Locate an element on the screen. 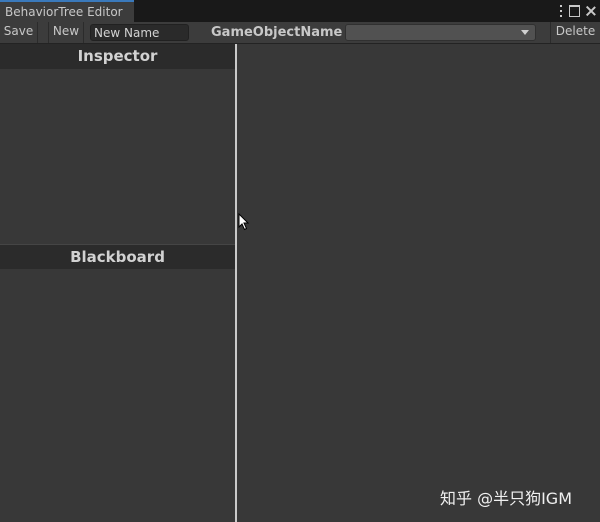 The height and width of the screenshot is (522, 600). blackboard-header: Blackboard is located at coordinates (117, 256).